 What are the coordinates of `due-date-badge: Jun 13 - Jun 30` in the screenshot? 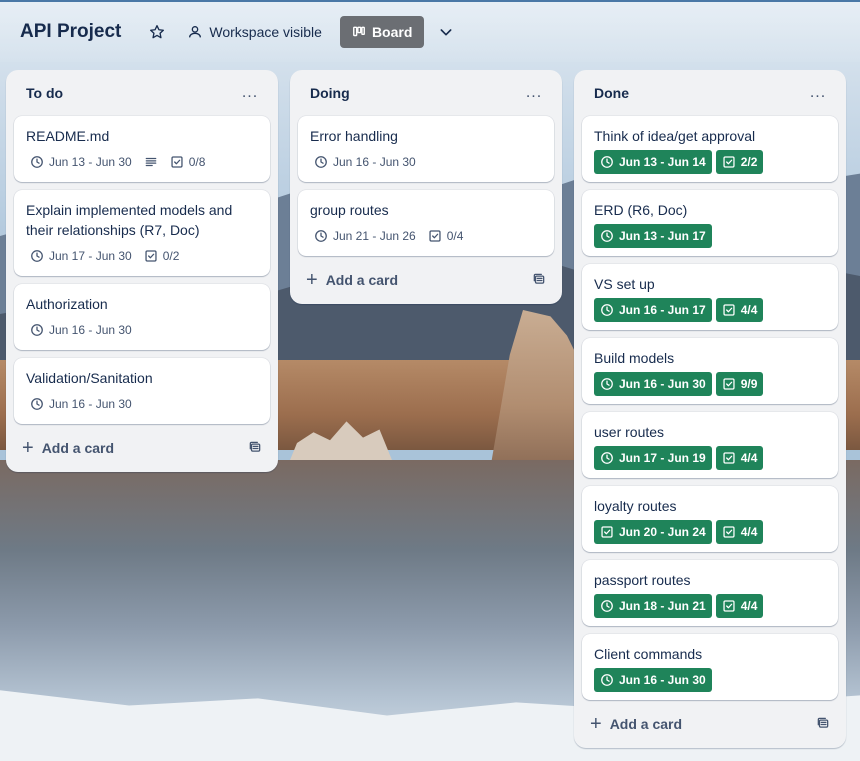 It's located at (81, 162).